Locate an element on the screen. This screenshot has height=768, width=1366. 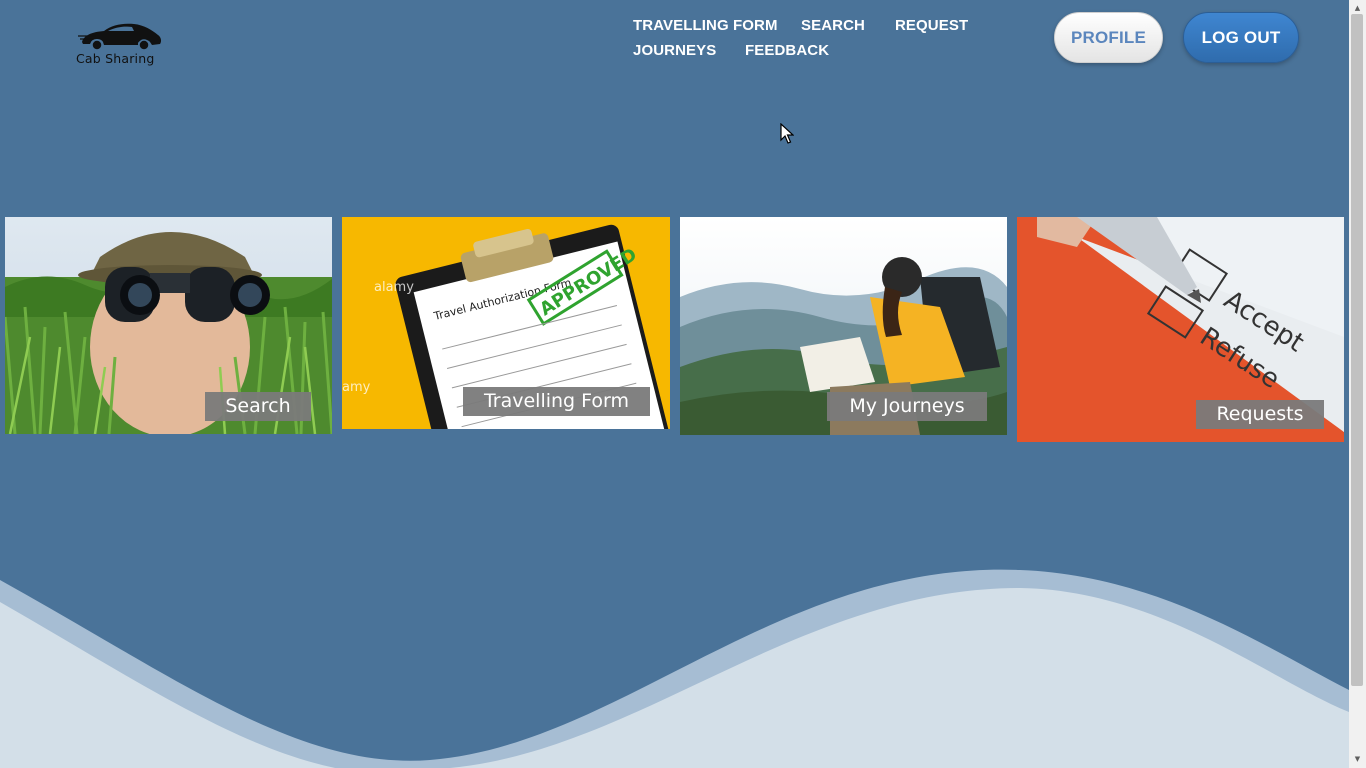
requests-card: Accept Refuse Requests is located at coordinates (1180, 329).